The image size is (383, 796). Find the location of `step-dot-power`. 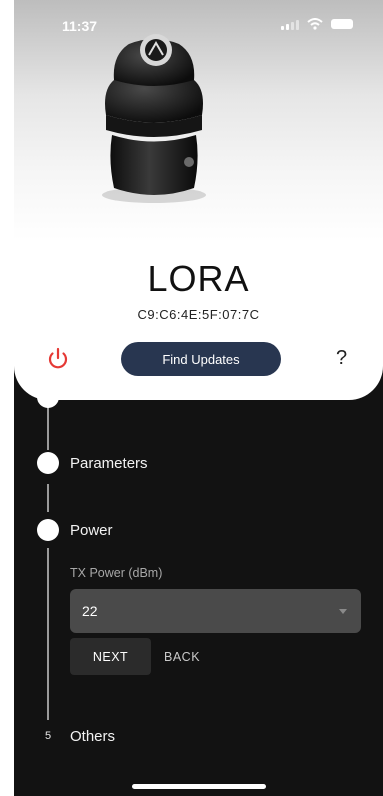

step-dot-power is located at coordinates (48, 530).